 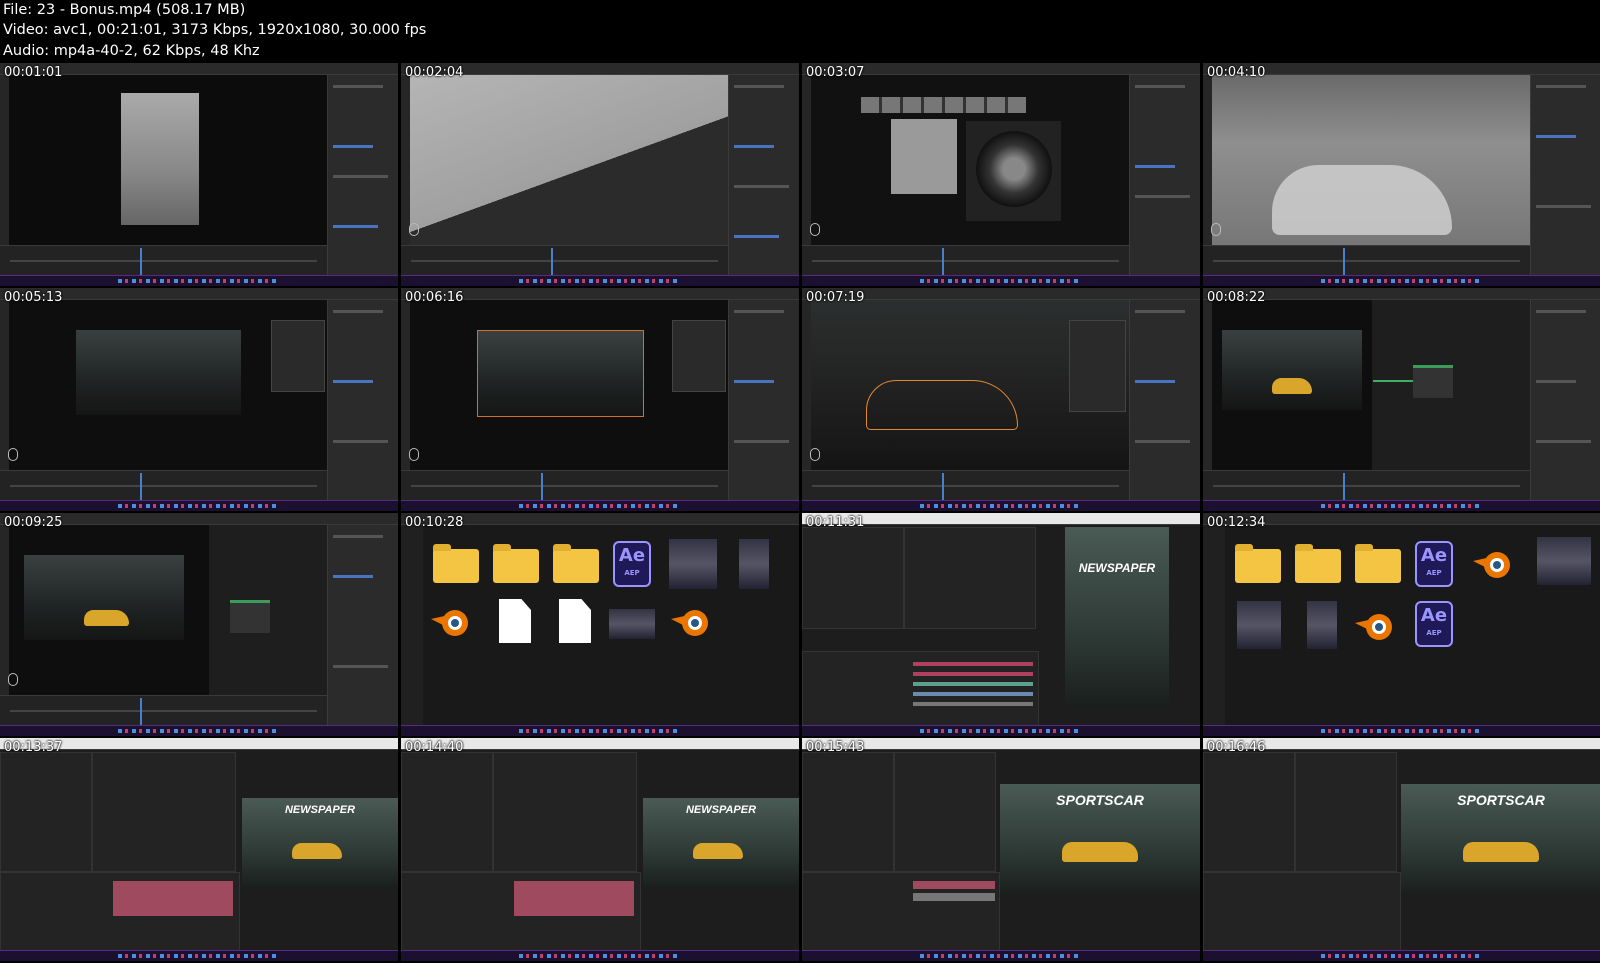 I want to click on node-editor, so click(x=268, y=610).